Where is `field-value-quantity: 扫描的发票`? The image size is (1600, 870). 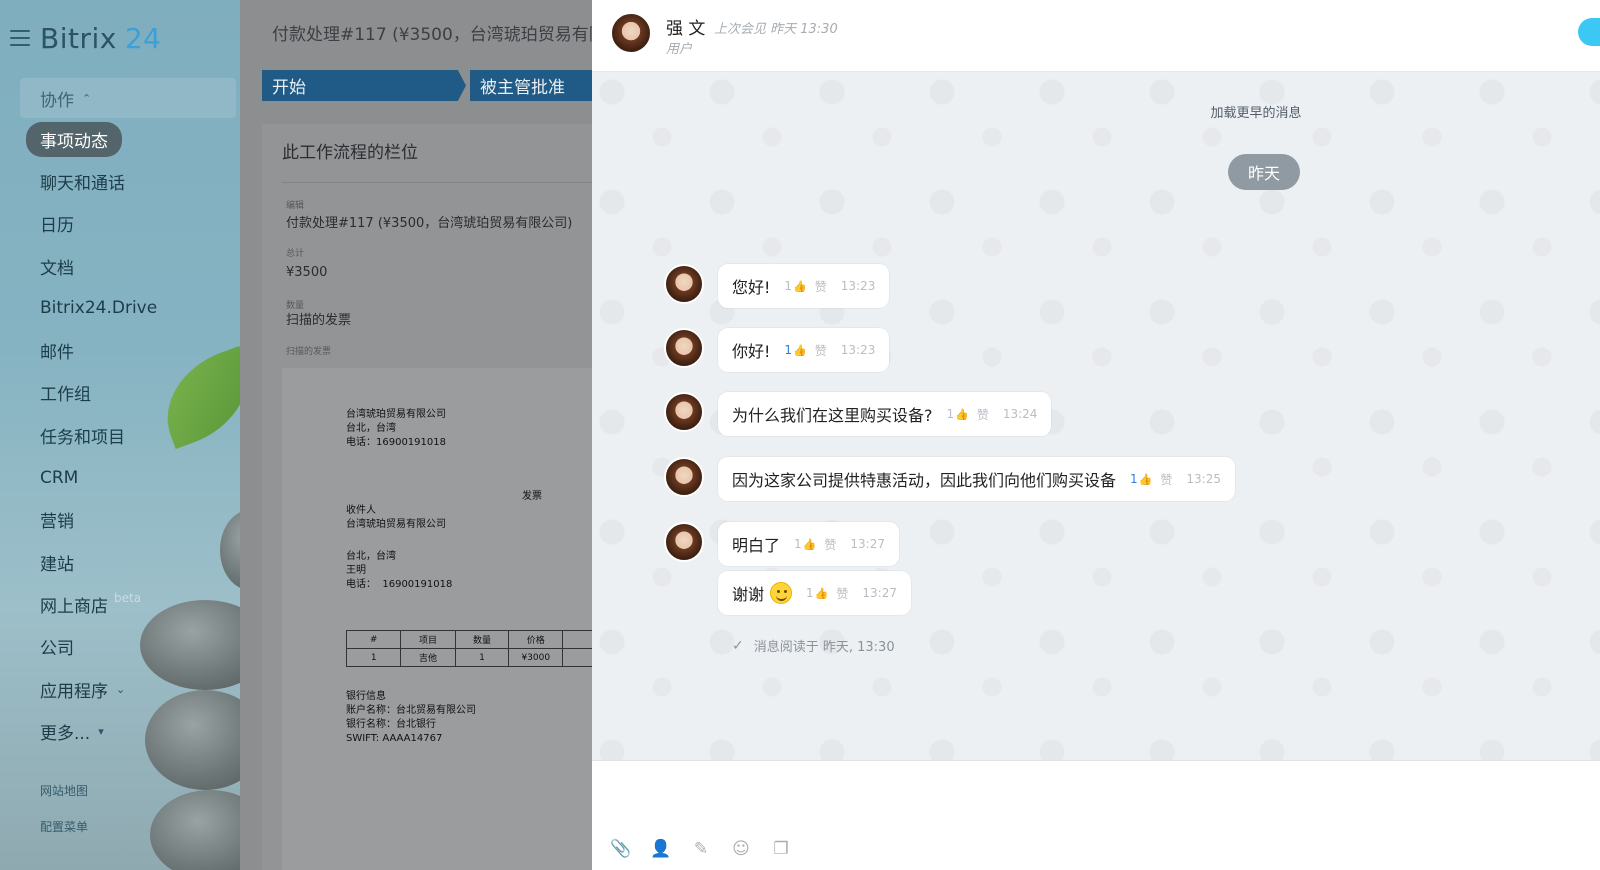 field-value-quantity: 扫描的发票 is located at coordinates (319, 320).